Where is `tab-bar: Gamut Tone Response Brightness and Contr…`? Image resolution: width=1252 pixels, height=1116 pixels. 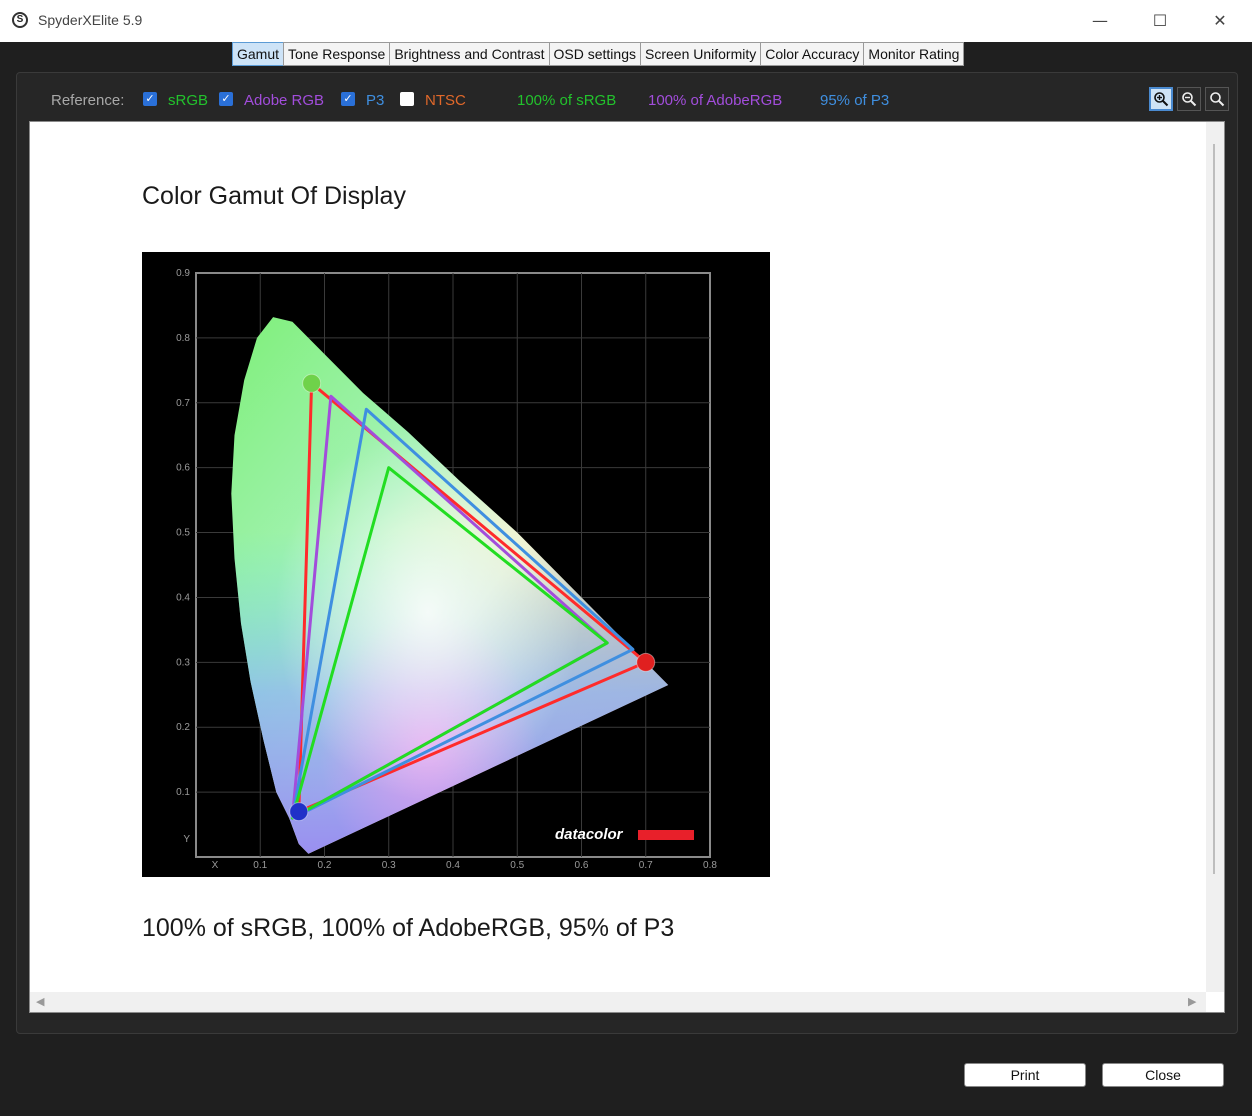
tab-bar: Gamut Tone Response Brightness and Contr… is located at coordinates (626, 55).